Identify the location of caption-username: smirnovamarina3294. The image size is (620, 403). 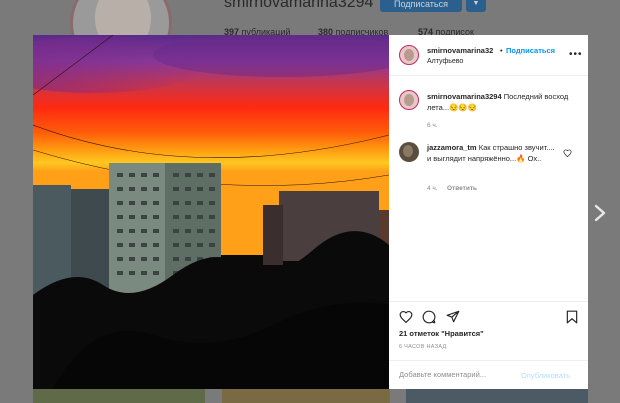
(464, 96).